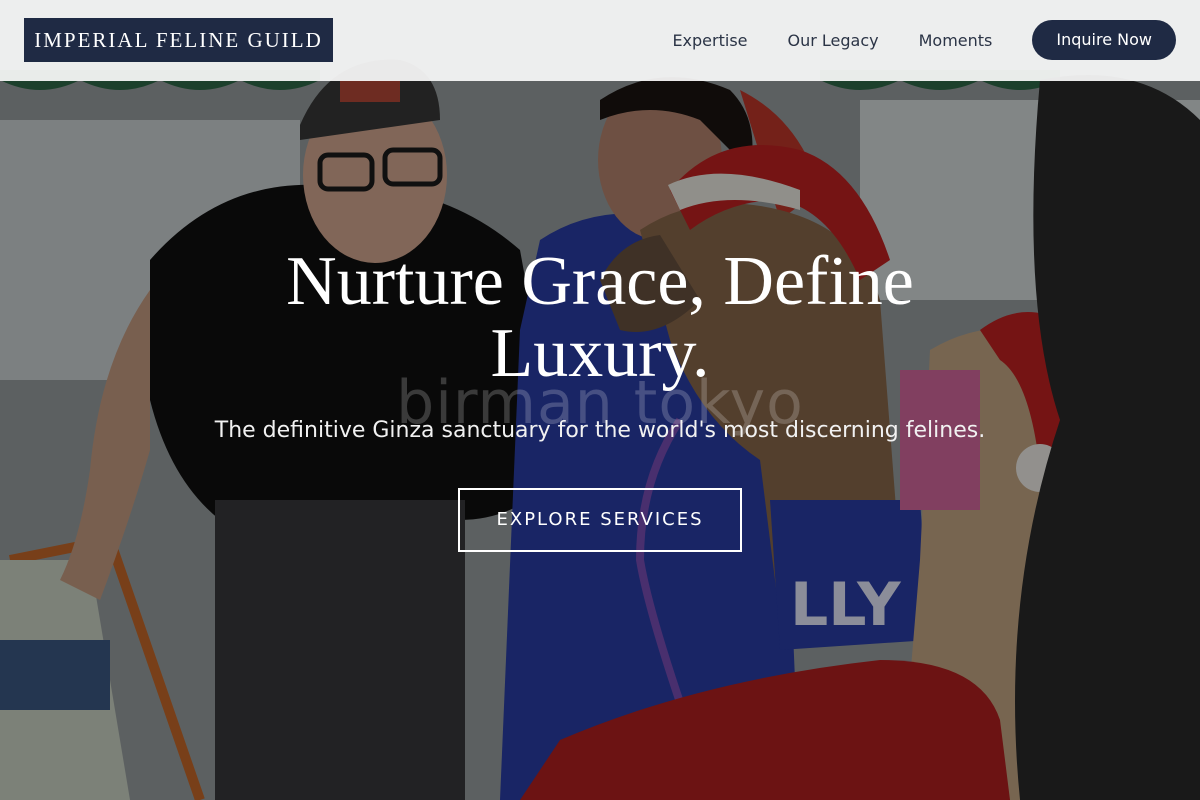 The height and width of the screenshot is (800, 1200). I want to click on site-logo: IMPERIAL FELINE GUILD, so click(178, 40).